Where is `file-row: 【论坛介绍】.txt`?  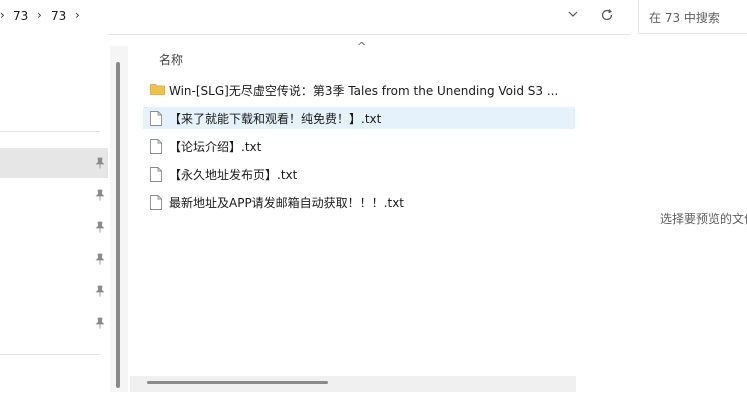 file-row: 【论坛介绍】.txt is located at coordinates (359, 146).